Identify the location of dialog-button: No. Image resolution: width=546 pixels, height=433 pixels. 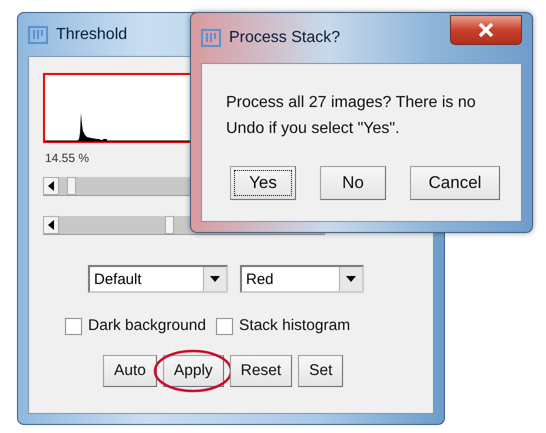
(353, 183).